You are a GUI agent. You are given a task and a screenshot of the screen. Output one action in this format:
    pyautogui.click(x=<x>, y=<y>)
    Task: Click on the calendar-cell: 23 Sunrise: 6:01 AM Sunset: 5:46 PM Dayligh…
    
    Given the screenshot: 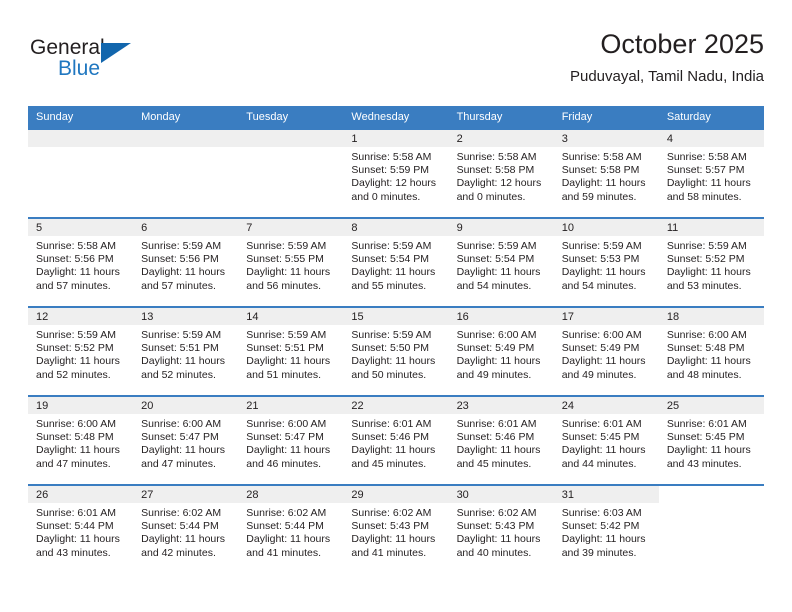 What is the action you would take?
    pyautogui.click(x=501, y=440)
    